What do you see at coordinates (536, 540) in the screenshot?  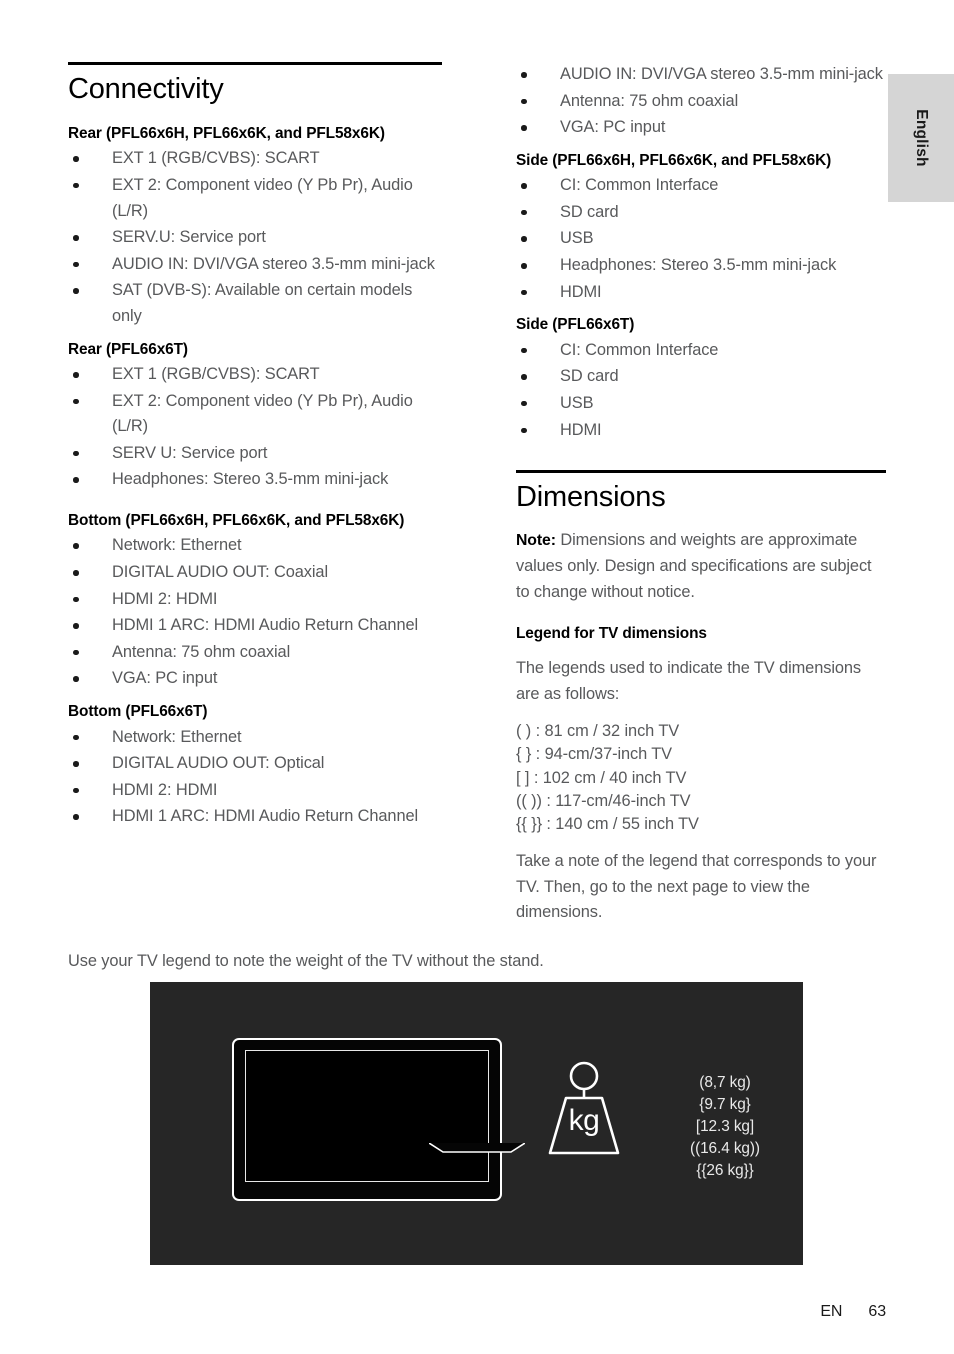 I see `note-lead-label: Note:` at bounding box center [536, 540].